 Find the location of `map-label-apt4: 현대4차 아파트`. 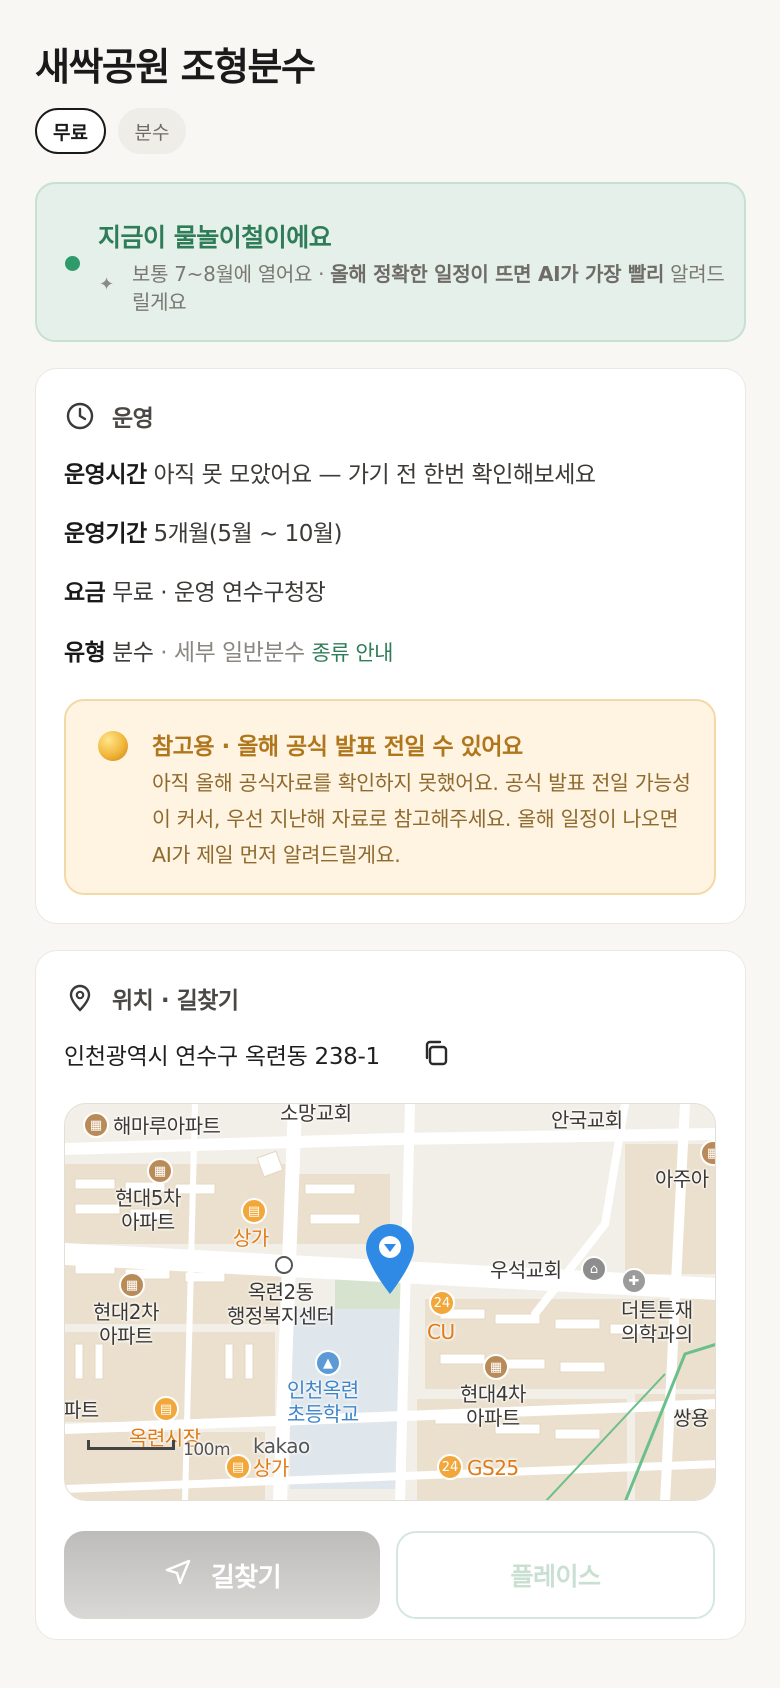

map-label-apt4: 현대4차 아파트 is located at coordinates (493, 1406).